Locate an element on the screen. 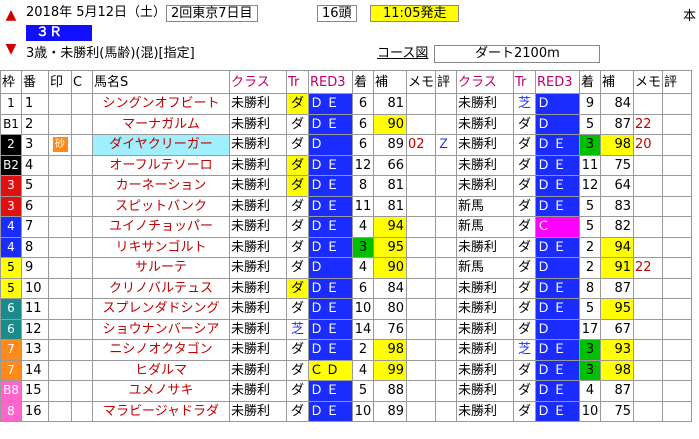 The width and height of the screenshot is (699, 439). cell-tr2: 芝 is located at coordinates (525, 350).